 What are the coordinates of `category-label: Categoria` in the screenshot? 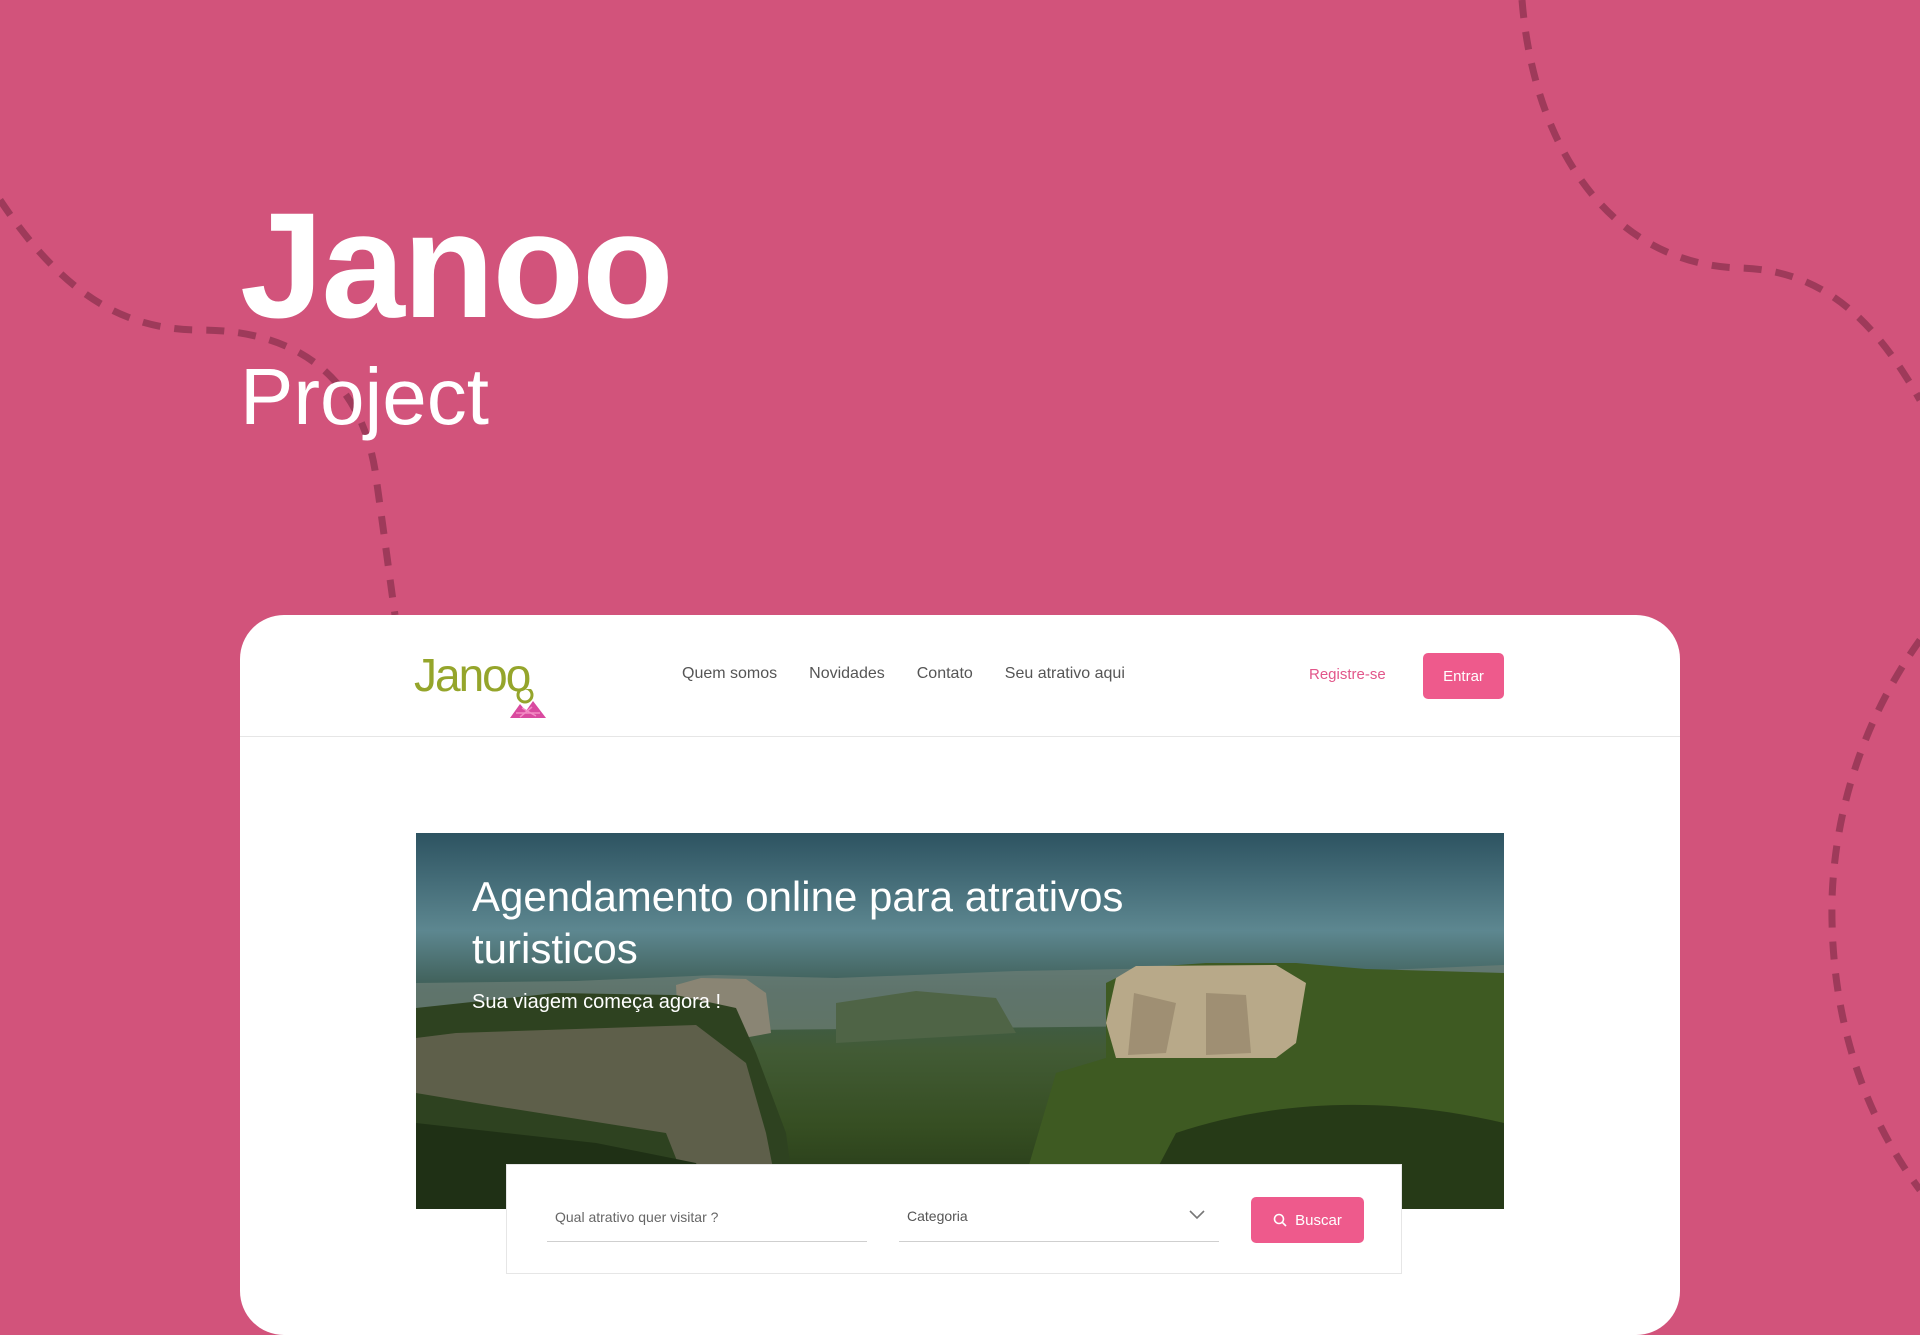 It's located at (937, 1216).